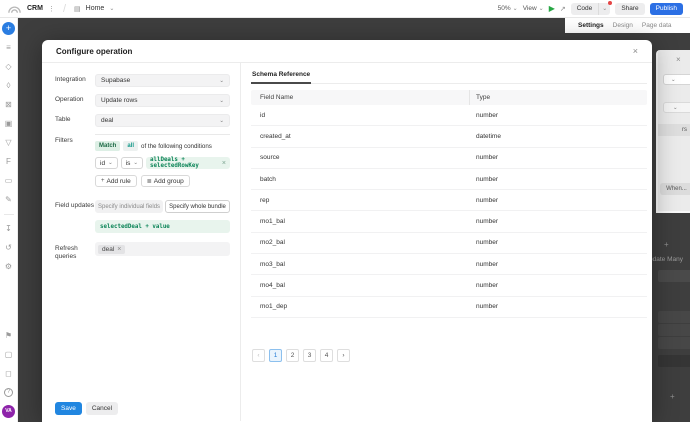 Image resolution: width=690 pixels, height=422 pixels. Describe the element at coordinates (552, 8) in the screenshot. I see `preview-play-icon: ▶` at that location.